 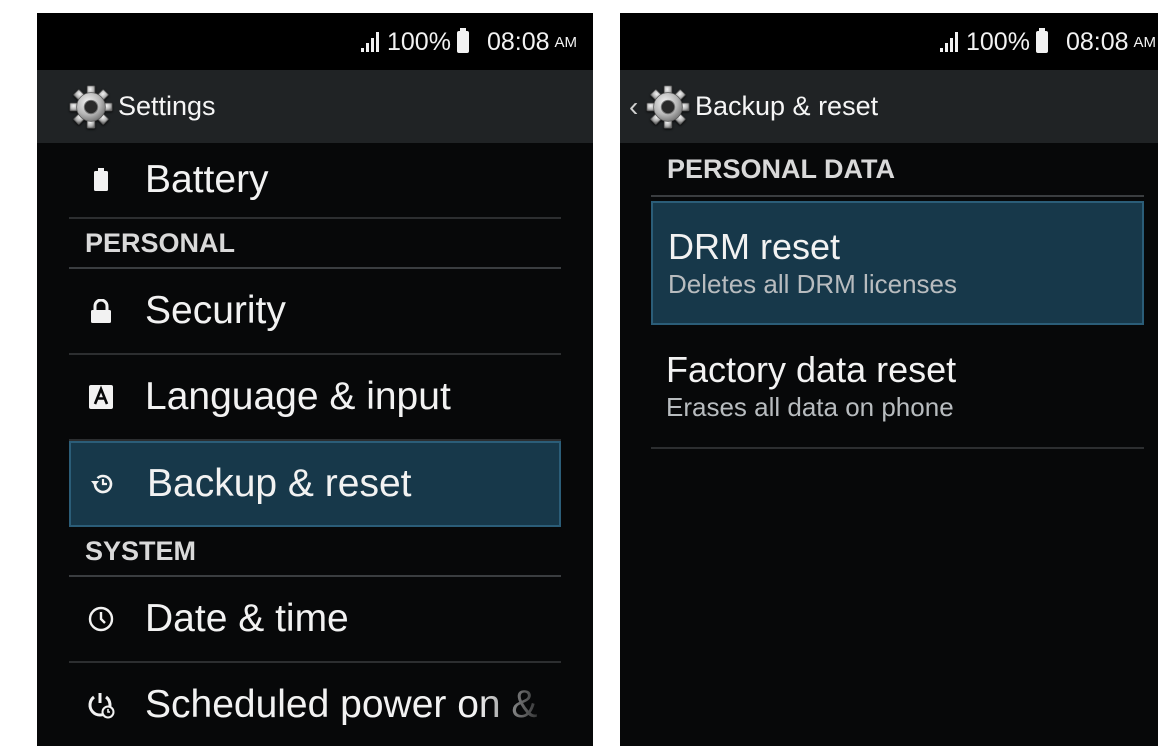 I want to click on list-item-label: Backup & reset, so click(x=279, y=483).